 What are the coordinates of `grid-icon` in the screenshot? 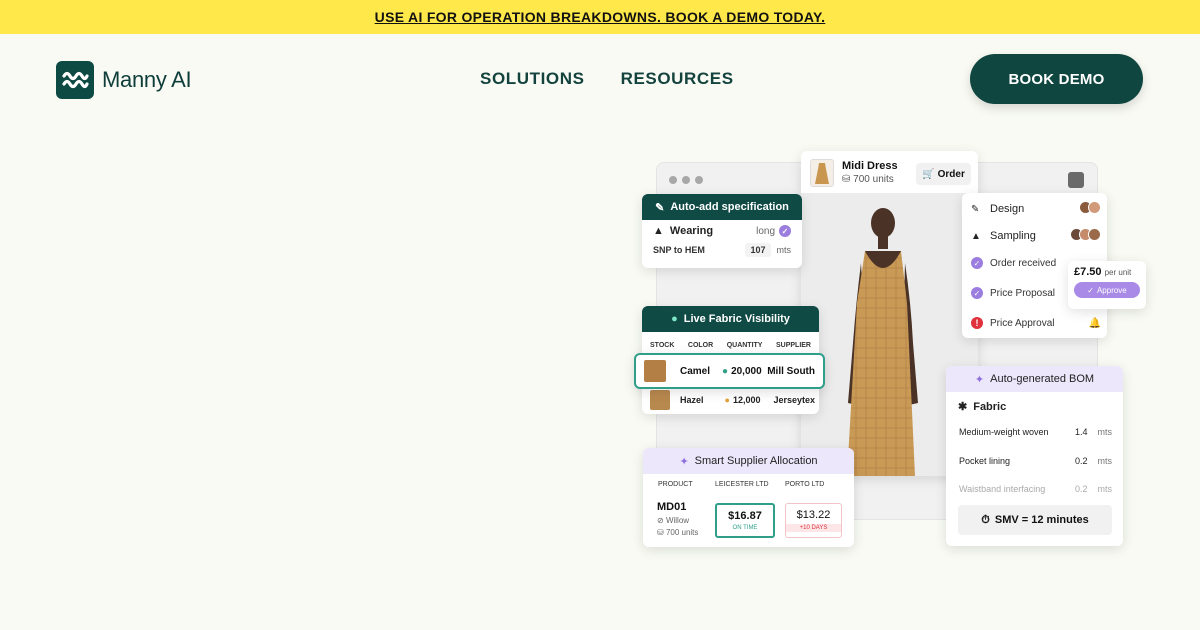 It's located at (1076, 180).